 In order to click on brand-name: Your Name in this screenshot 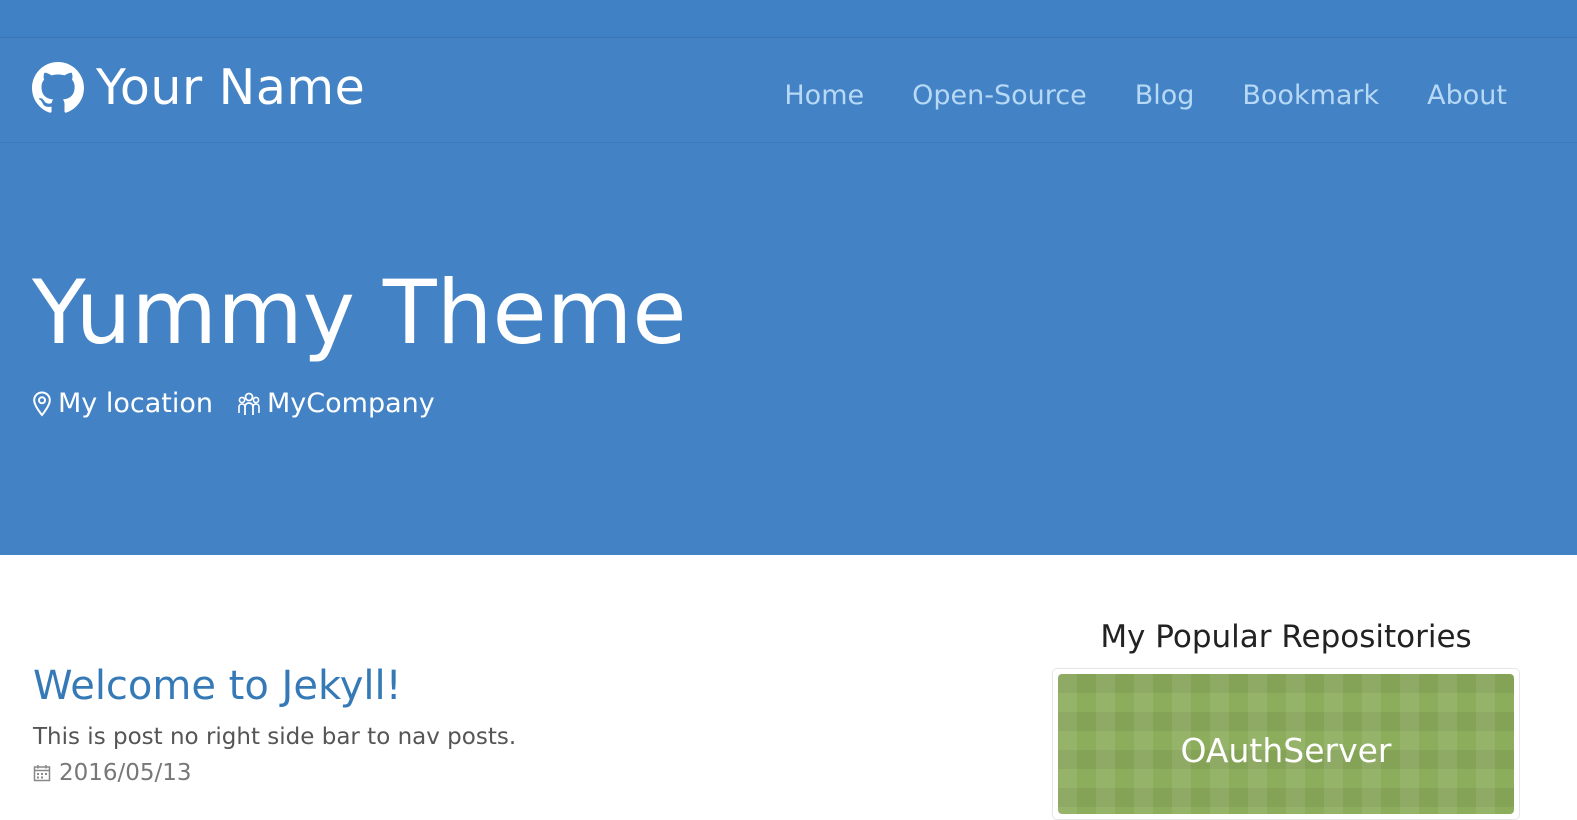, I will do `click(231, 87)`.